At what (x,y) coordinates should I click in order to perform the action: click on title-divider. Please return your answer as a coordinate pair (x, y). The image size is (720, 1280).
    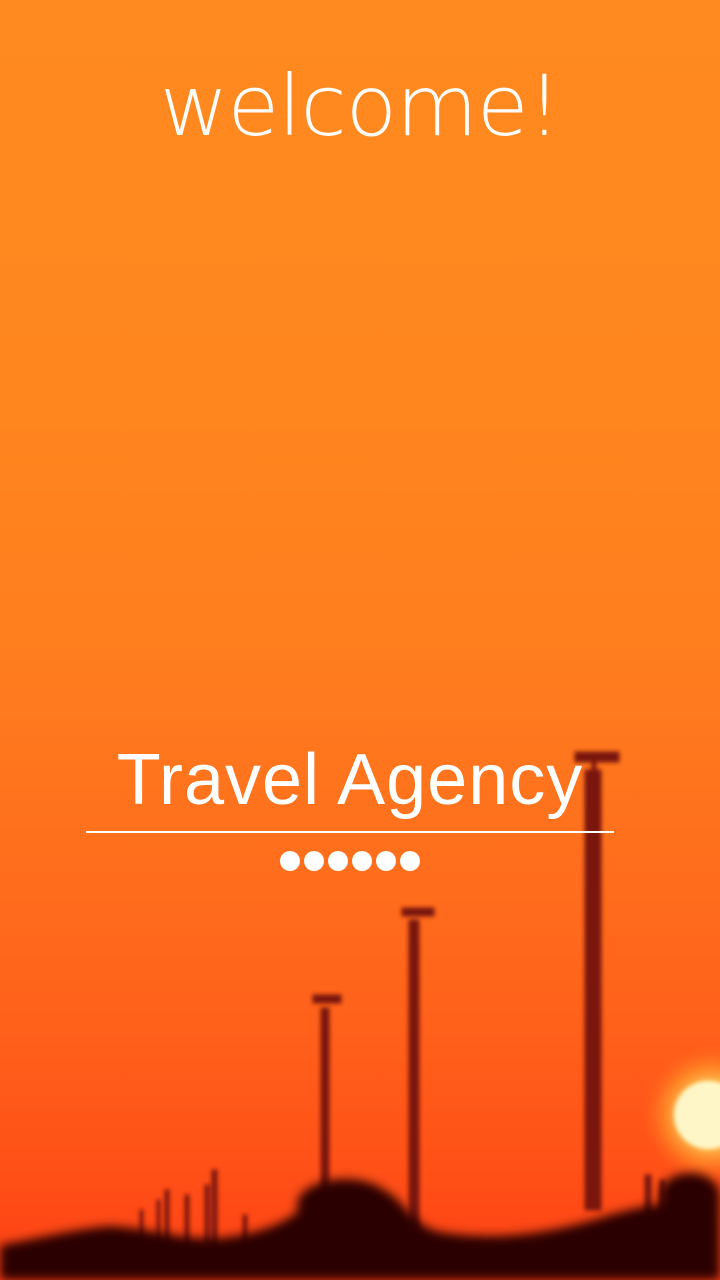
    Looking at the image, I should click on (350, 832).